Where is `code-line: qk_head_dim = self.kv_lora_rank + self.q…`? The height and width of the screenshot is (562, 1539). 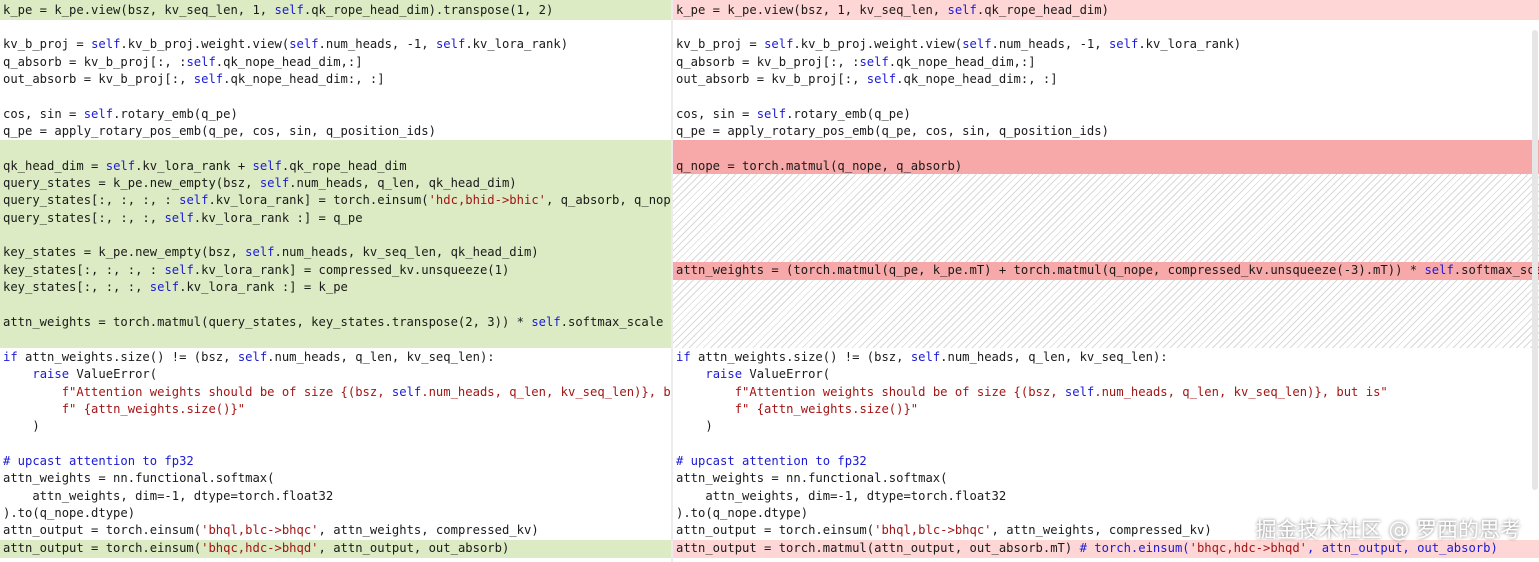
code-line: qk_head_dim = self.kv_lora_rank + self.q… is located at coordinates (203, 166).